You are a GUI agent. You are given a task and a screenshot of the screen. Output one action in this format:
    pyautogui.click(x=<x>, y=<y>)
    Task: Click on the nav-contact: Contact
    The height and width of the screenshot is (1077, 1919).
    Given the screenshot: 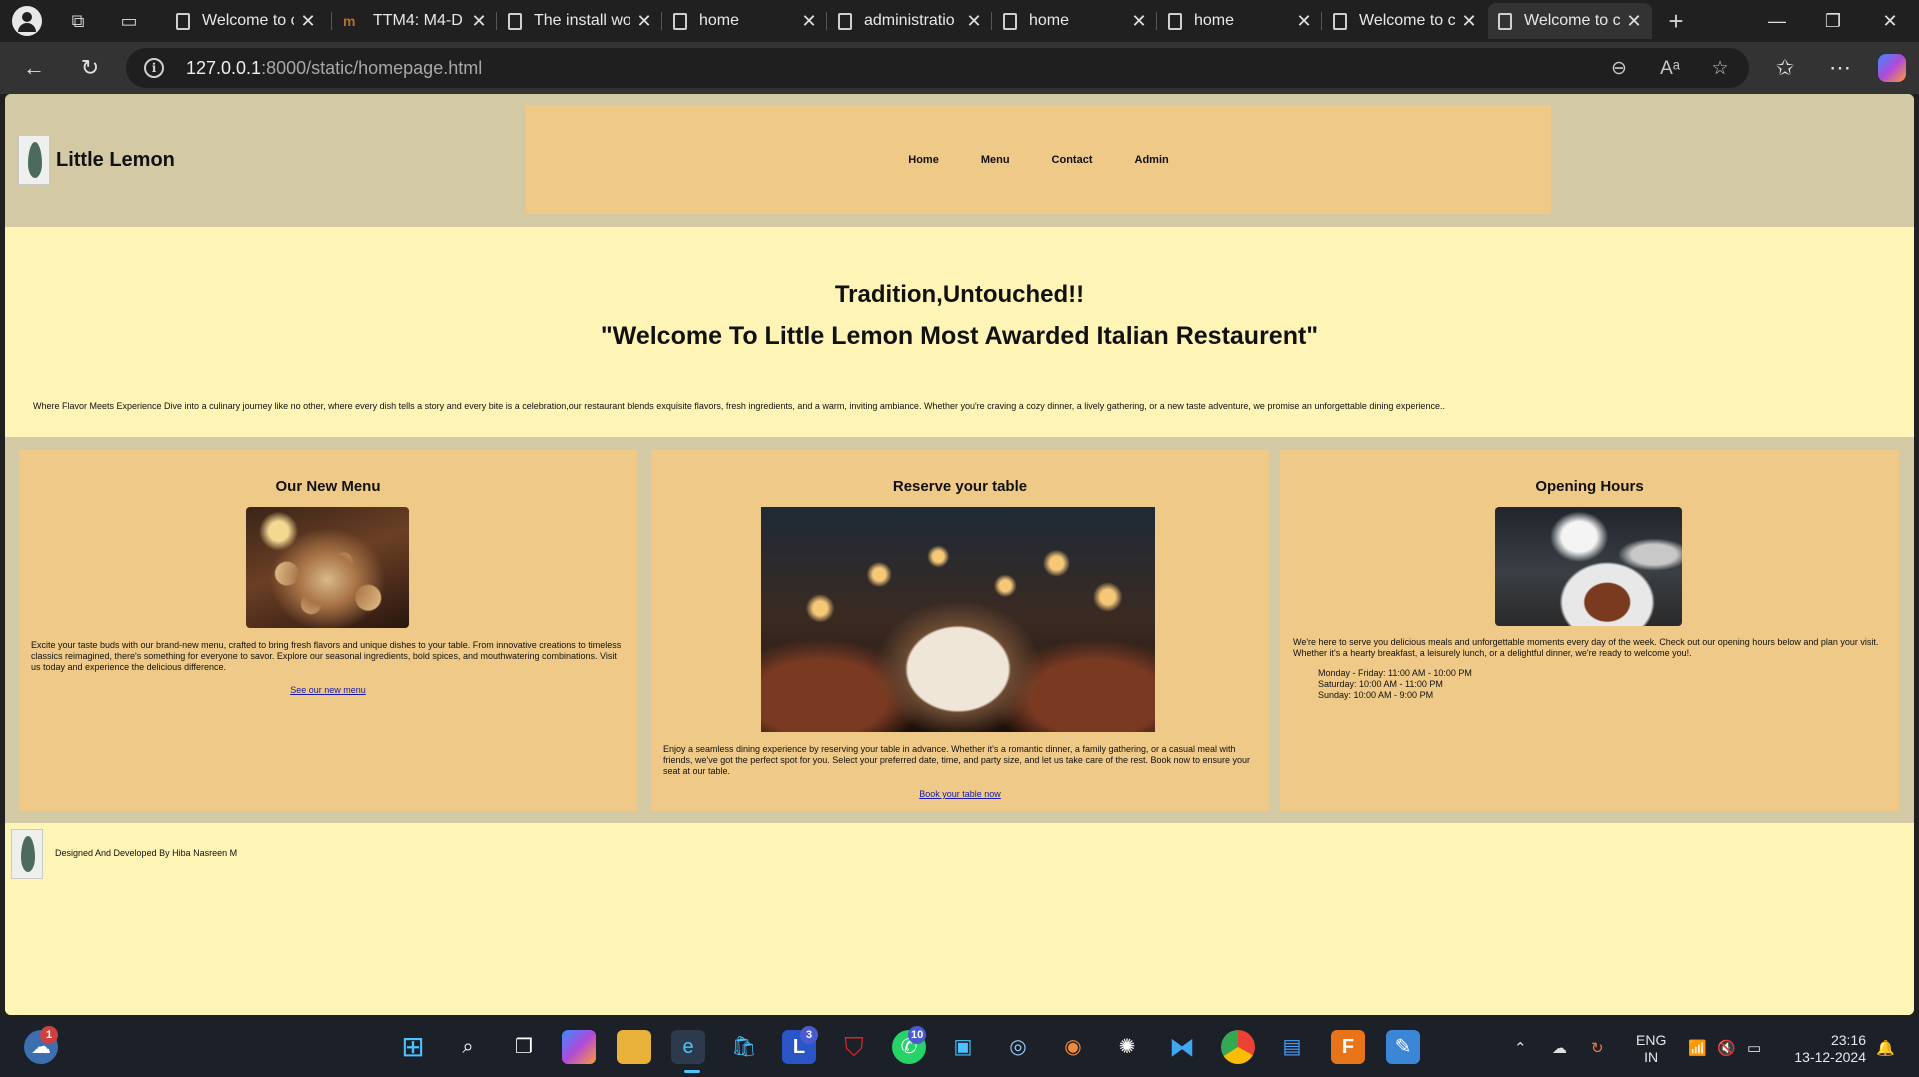 What is the action you would take?
    pyautogui.click(x=1072, y=160)
    